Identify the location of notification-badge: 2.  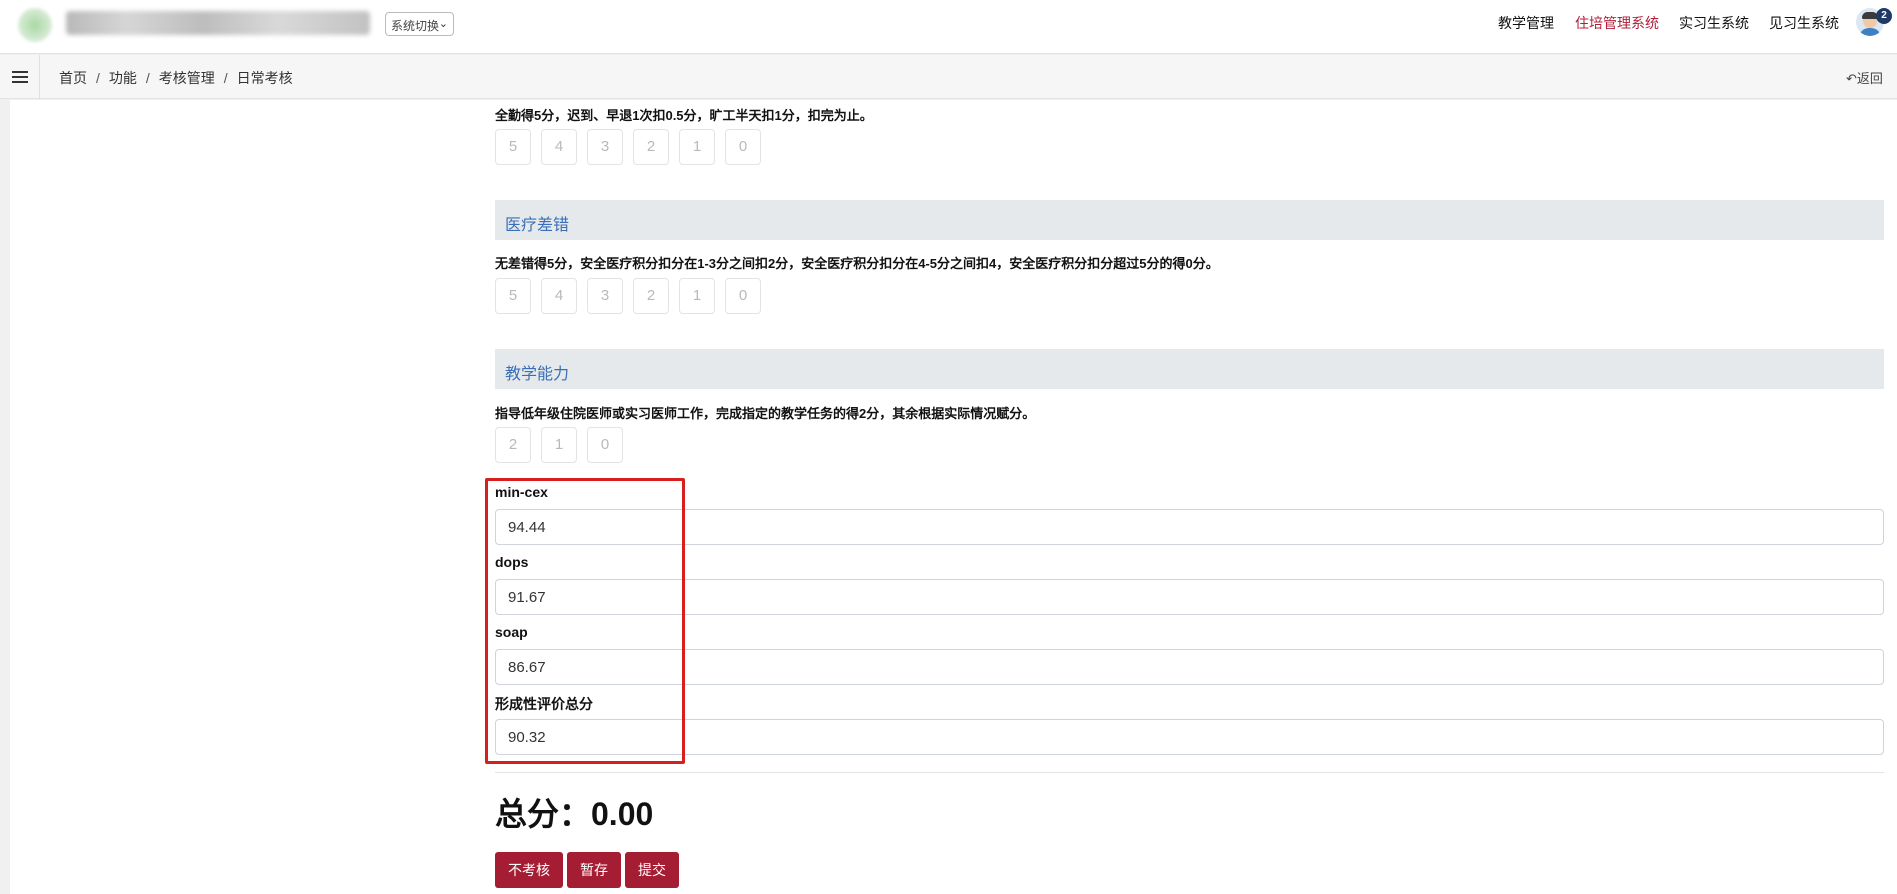
(1884, 16).